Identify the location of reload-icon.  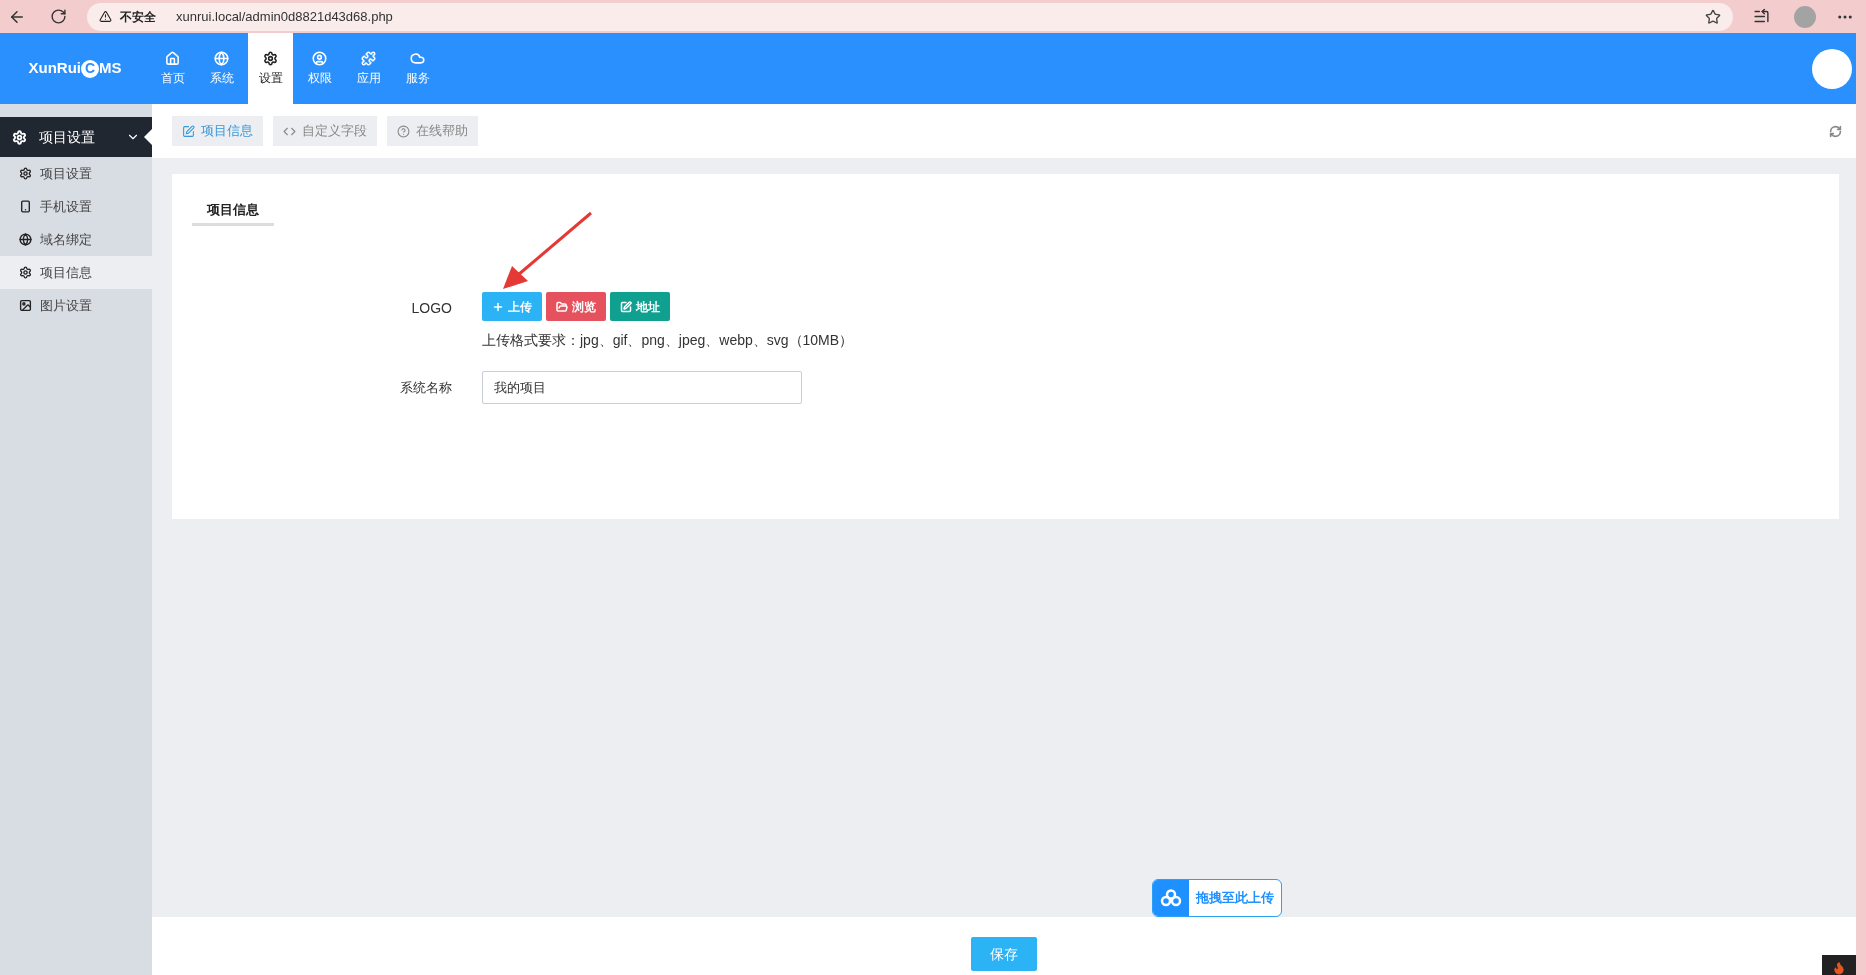
(58, 16).